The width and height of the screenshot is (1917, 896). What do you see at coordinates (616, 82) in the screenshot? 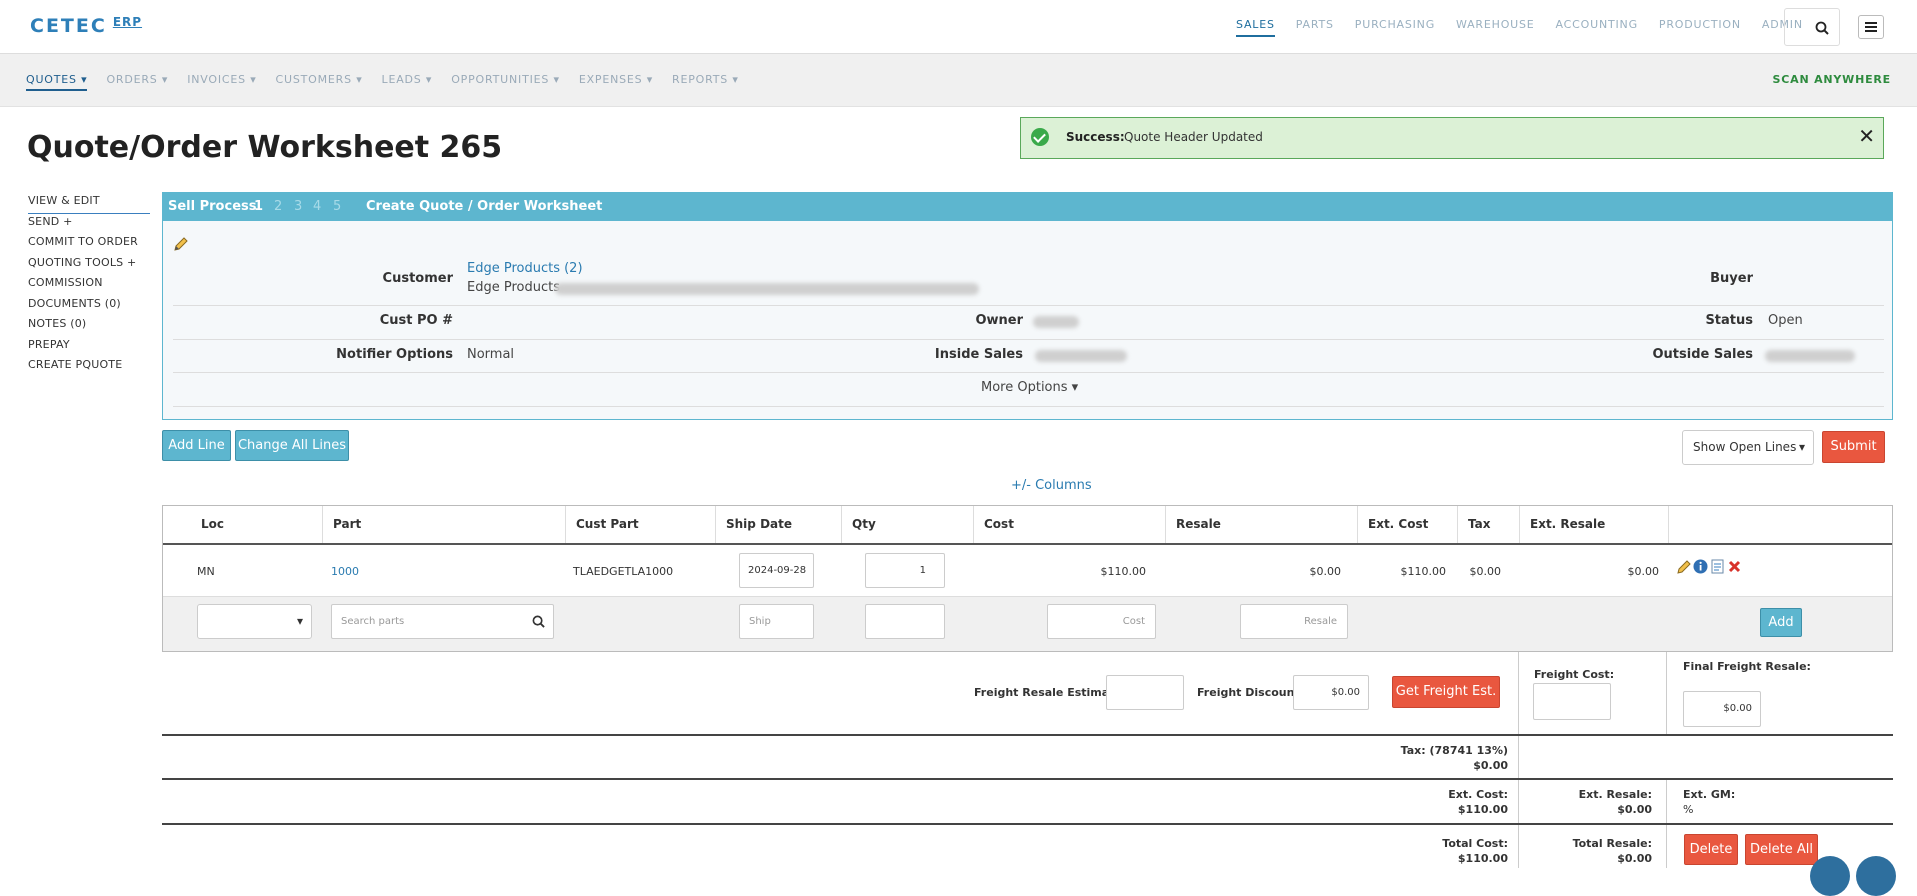
I see `subnav-expenses: EXPENSES ▾` at bounding box center [616, 82].